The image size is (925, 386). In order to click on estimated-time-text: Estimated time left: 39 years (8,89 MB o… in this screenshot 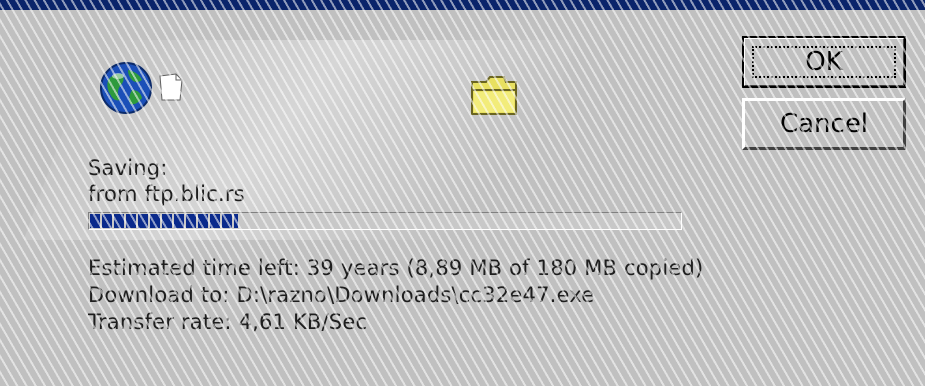, I will do `click(396, 268)`.